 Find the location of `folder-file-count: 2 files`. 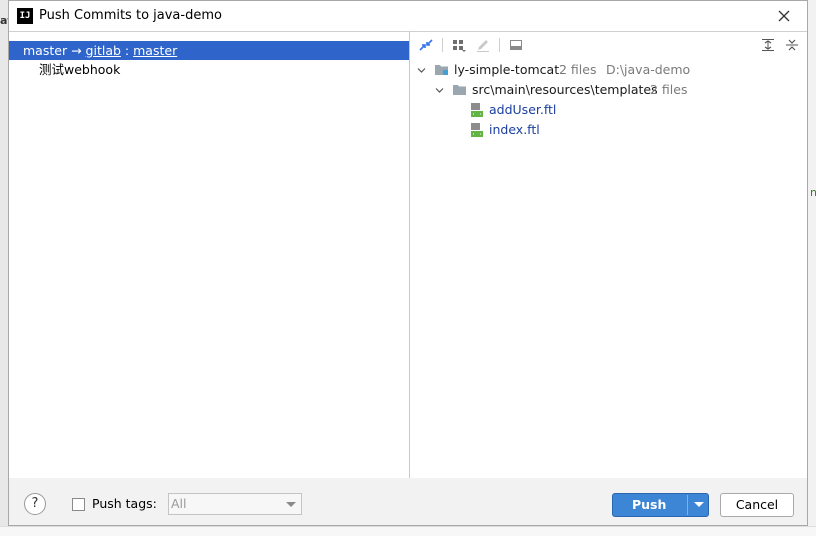

folder-file-count: 2 files is located at coordinates (669, 89).